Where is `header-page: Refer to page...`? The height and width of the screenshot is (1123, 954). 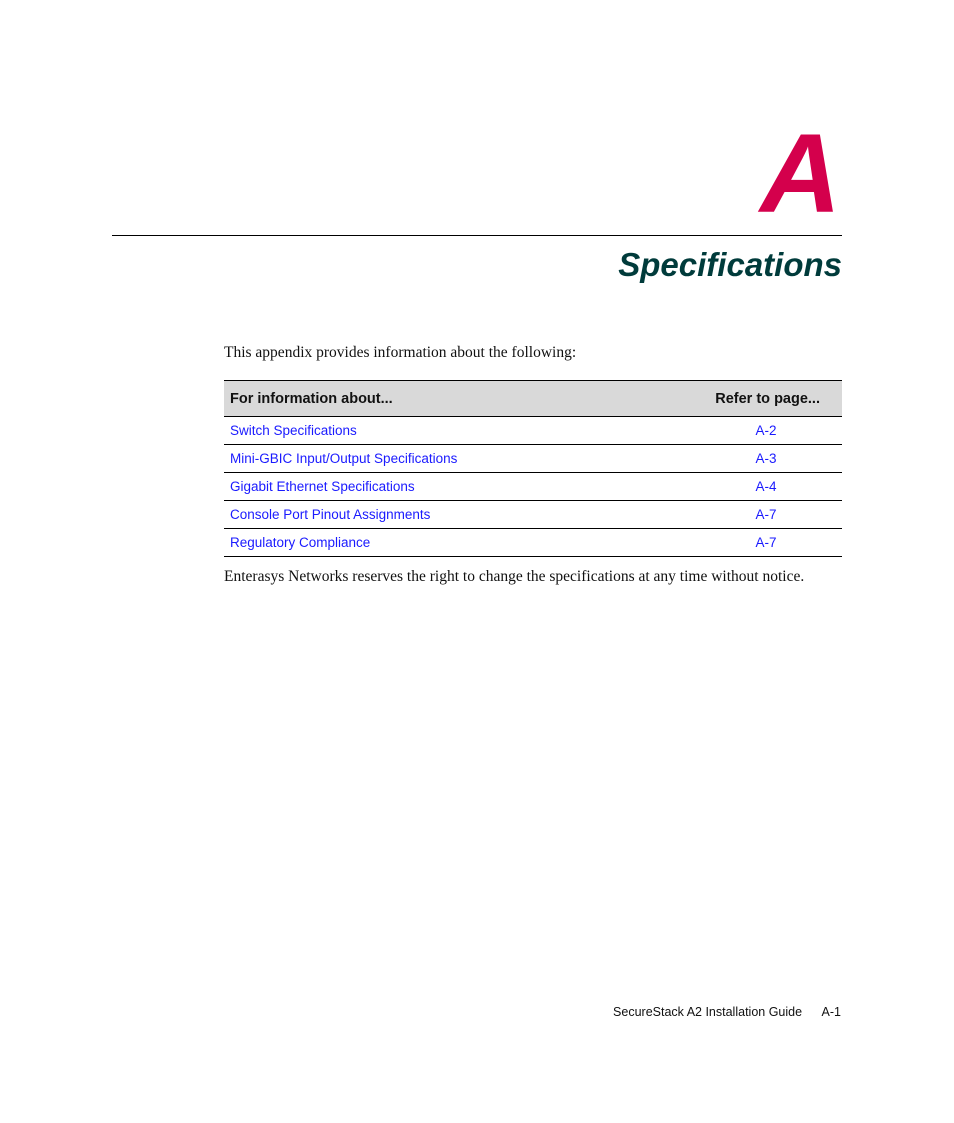
header-page: Refer to page... is located at coordinates (743, 398).